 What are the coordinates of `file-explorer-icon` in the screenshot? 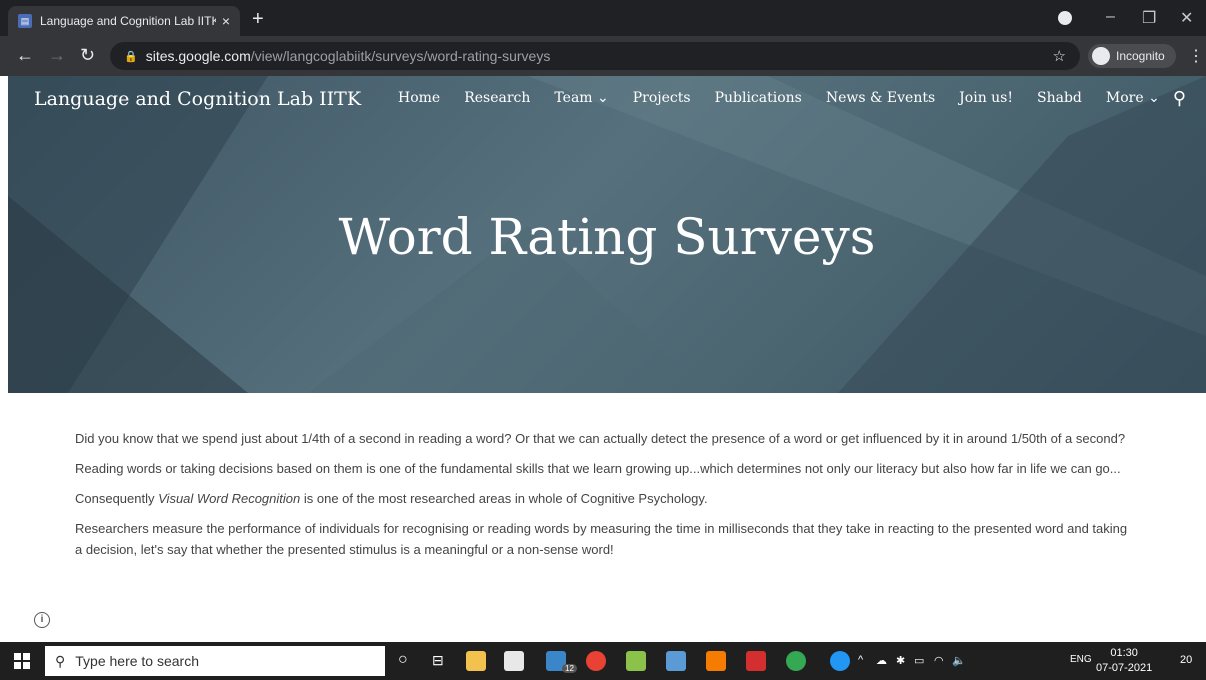 It's located at (476, 661).